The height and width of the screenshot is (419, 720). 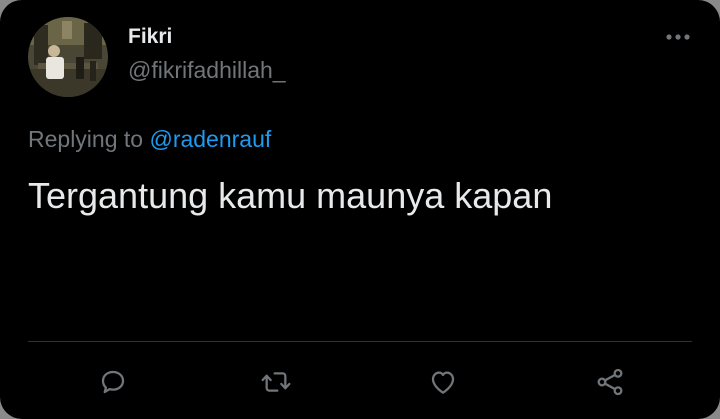 I want to click on like-button, so click(x=443, y=382).